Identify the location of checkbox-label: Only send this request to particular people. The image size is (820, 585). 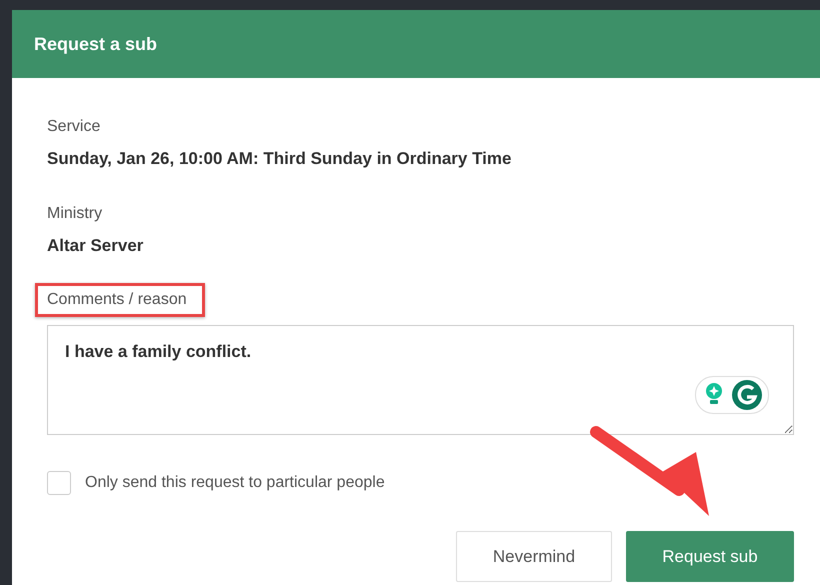
(235, 483).